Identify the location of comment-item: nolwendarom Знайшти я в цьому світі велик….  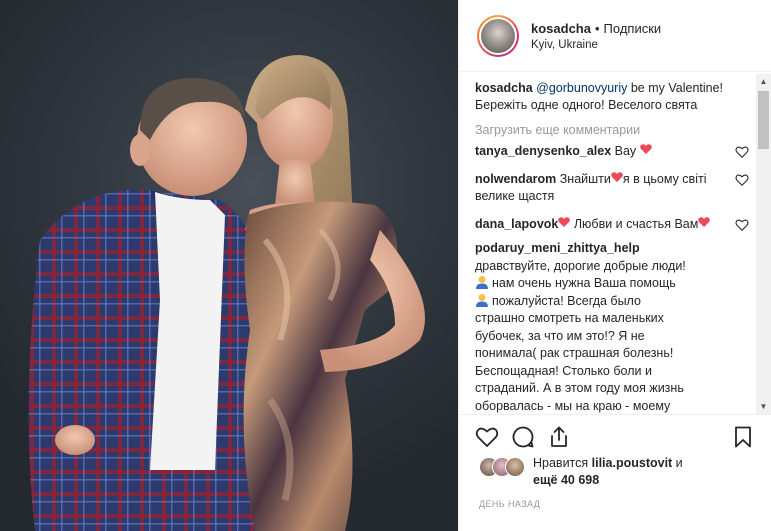
(612, 188).